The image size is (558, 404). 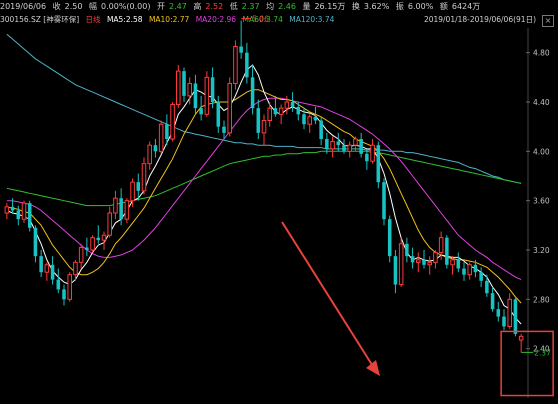 I want to click on y-tick-label: 4.80, so click(x=541, y=53).